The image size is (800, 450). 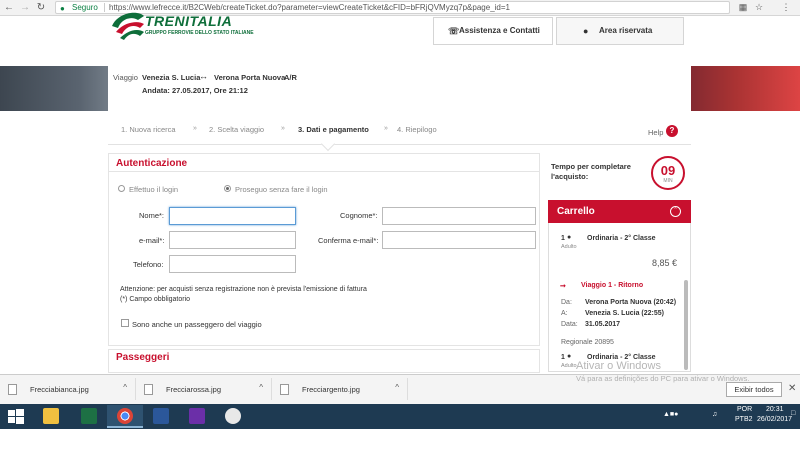 What do you see at coordinates (161, 416) in the screenshot?
I see `word-icon` at bounding box center [161, 416].